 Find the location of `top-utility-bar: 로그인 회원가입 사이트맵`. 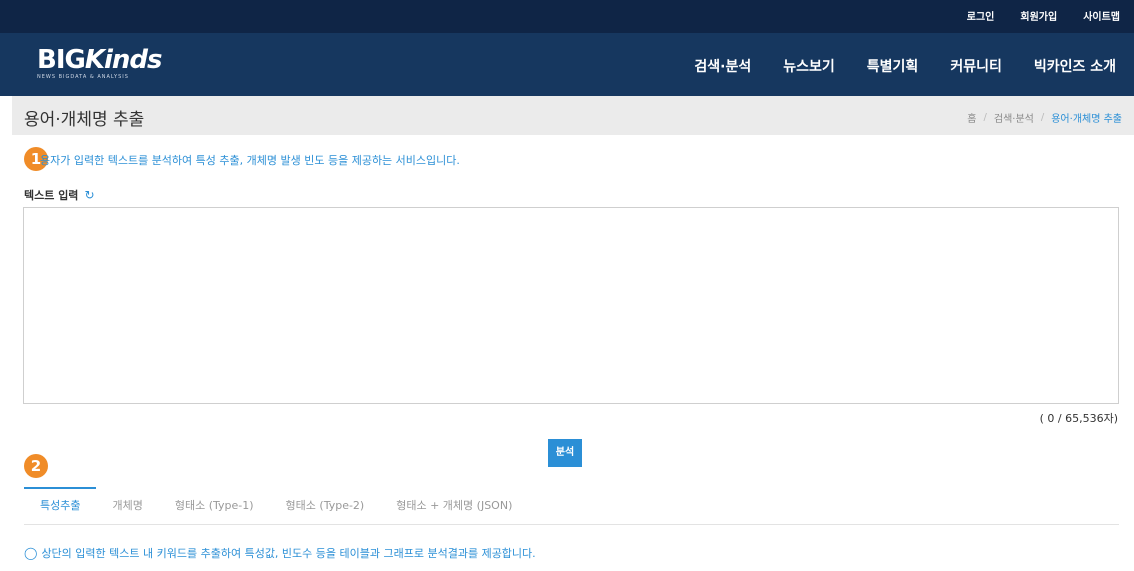

top-utility-bar: 로그인 회원가입 사이트맵 is located at coordinates (567, 16).